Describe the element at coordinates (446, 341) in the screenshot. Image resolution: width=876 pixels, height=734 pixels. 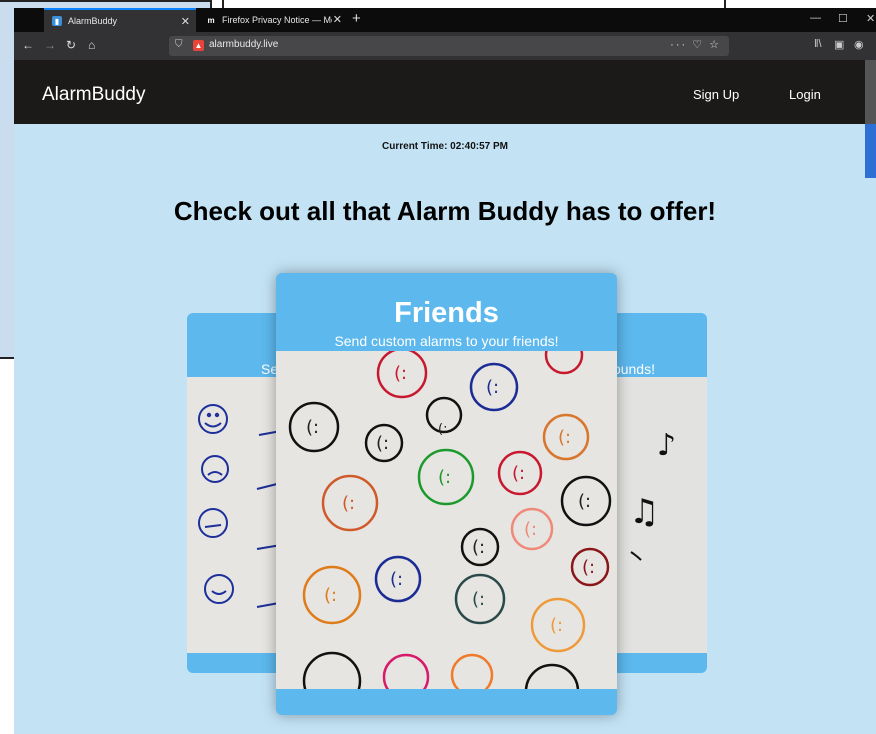
I see `card-subtitle: Send custom alarms to your friends!` at that location.